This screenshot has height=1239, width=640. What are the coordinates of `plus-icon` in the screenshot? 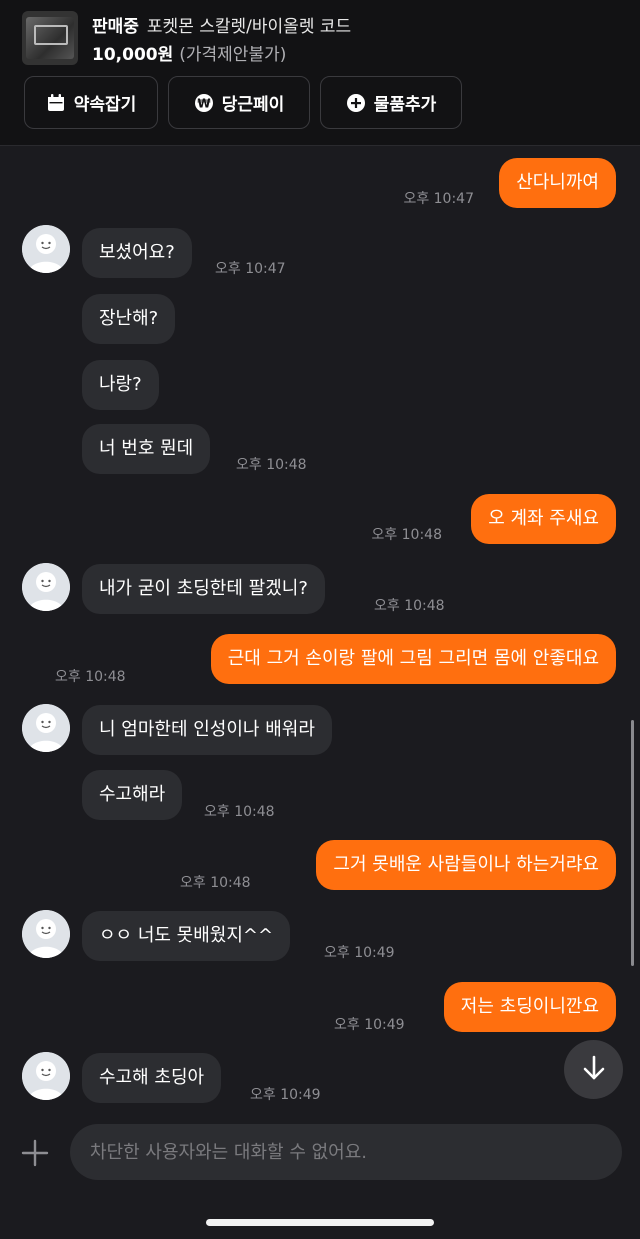 It's located at (35, 1155).